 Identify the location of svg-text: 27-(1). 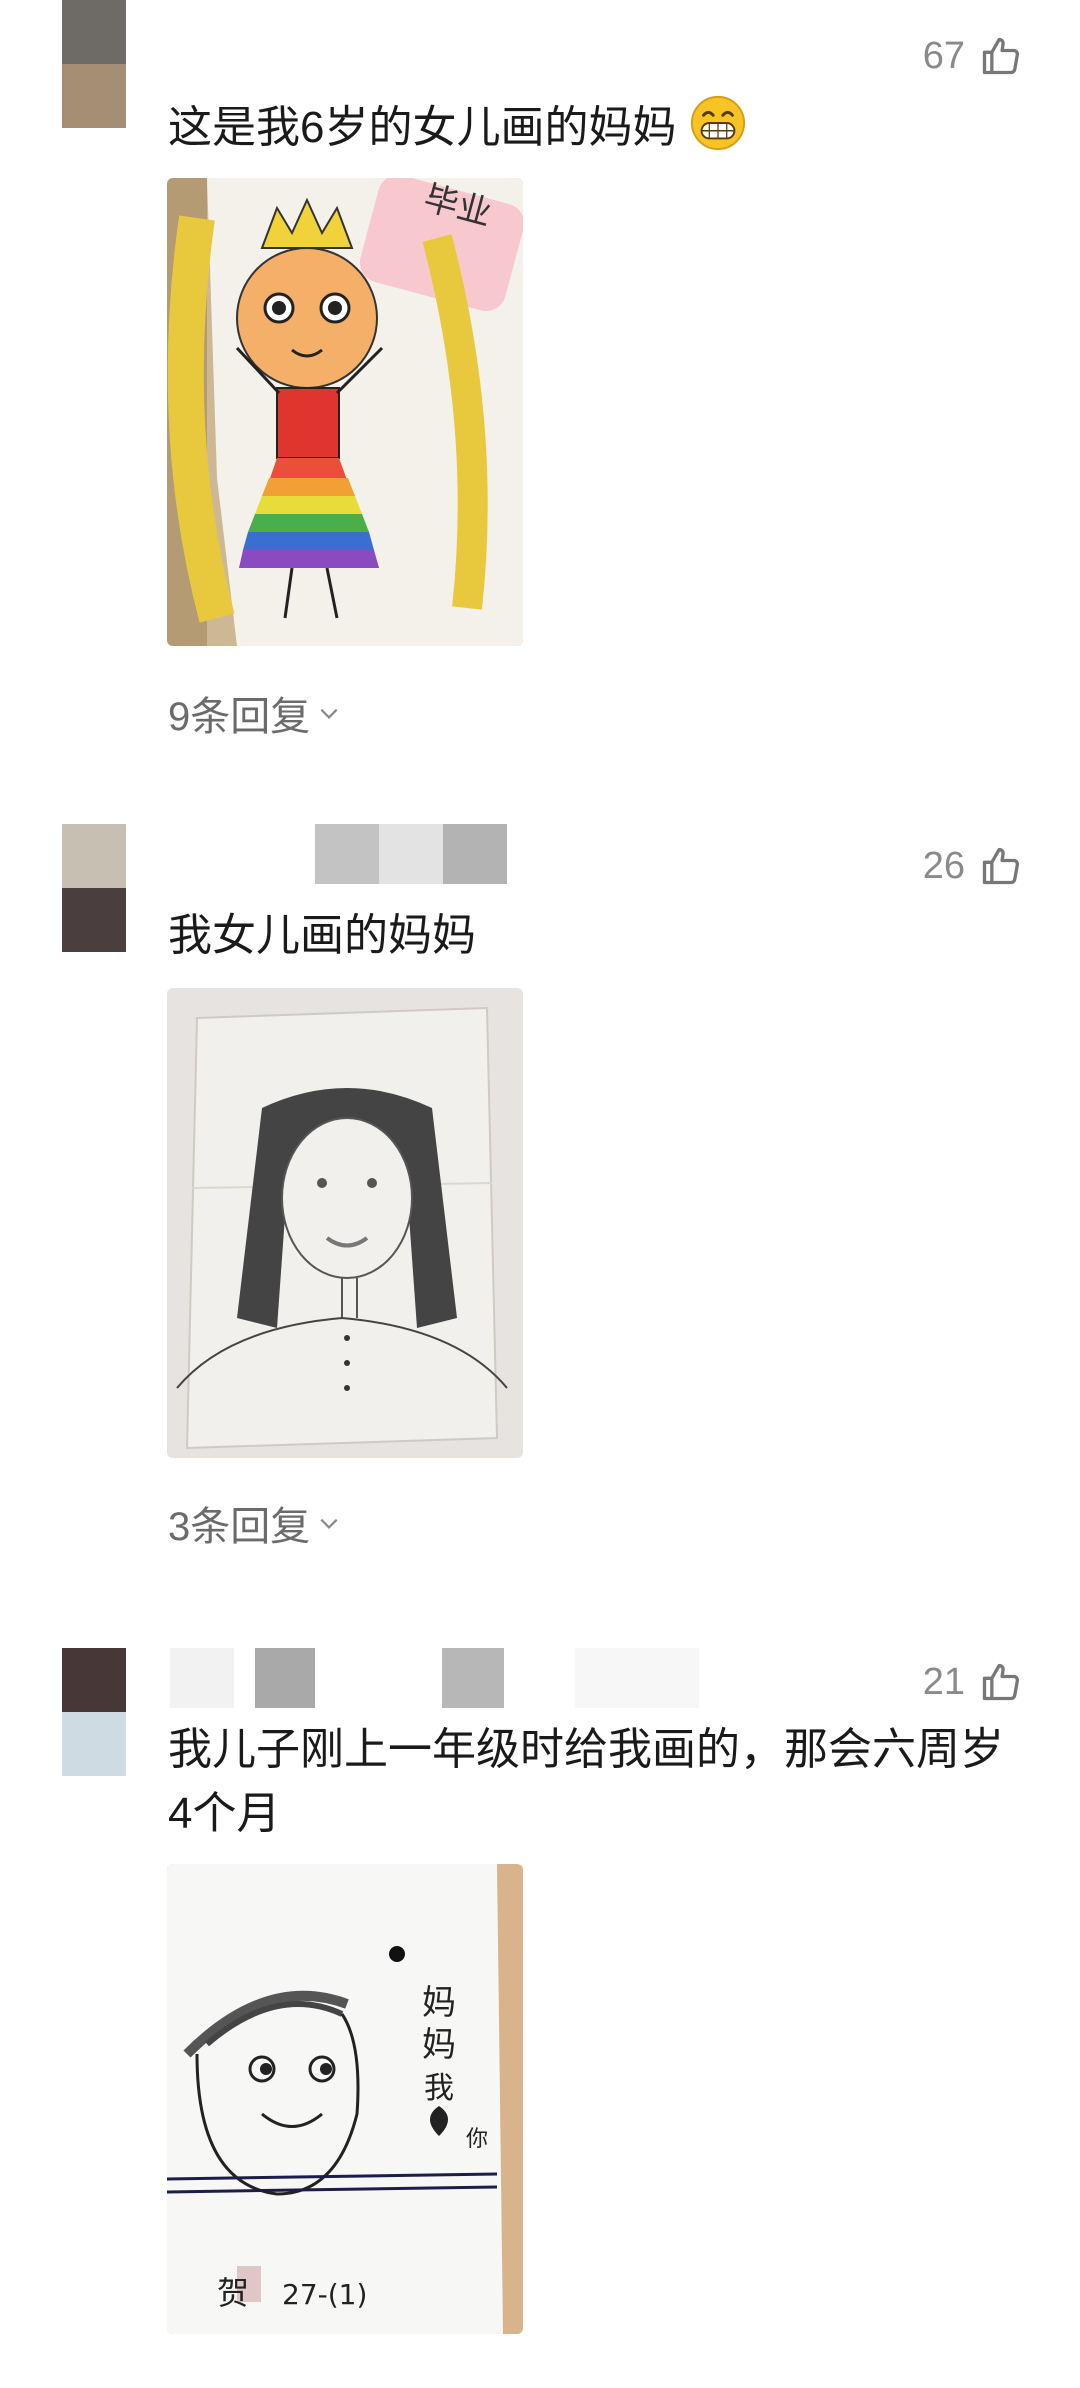
(324, 2294).